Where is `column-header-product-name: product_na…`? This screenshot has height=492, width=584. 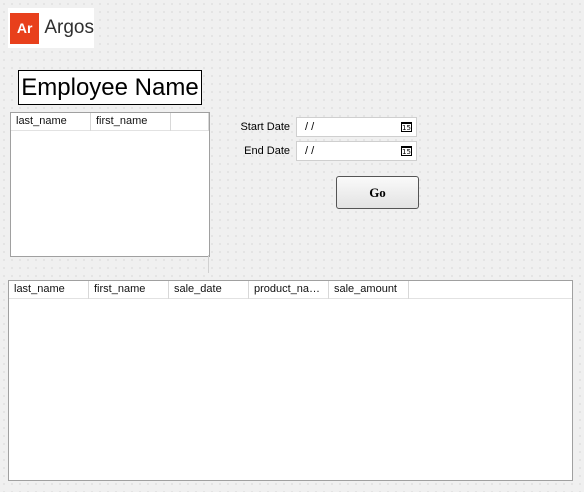 column-header-product-name: product_na… is located at coordinates (289, 290).